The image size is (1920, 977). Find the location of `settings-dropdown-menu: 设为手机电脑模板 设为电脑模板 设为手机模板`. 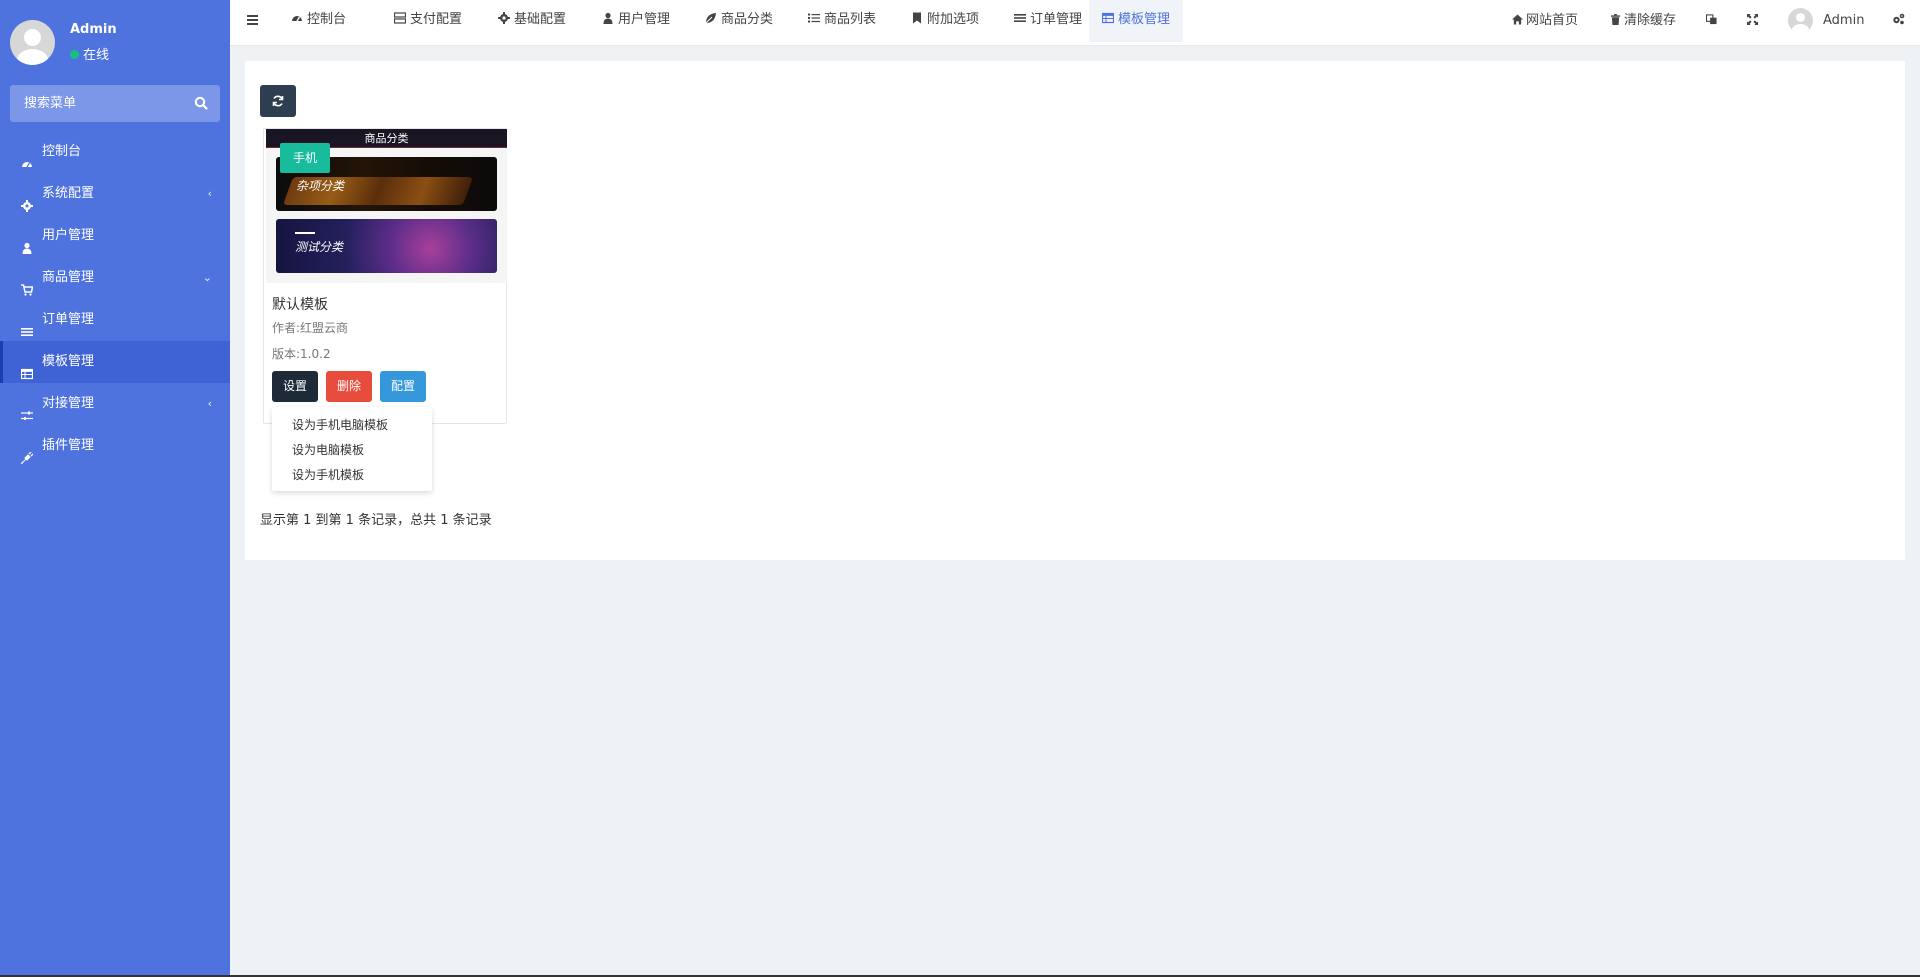

settings-dropdown-menu: 设为手机电脑模板 设为电脑模板 设为手机模板 is located at coordinates (352, 449).